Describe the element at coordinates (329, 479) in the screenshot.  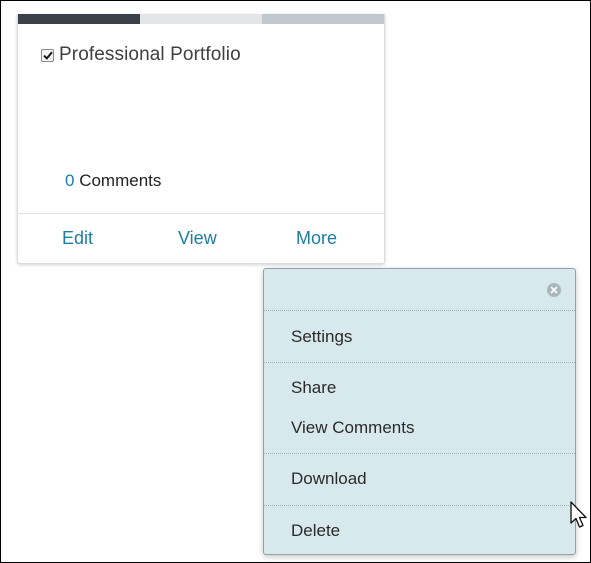
I see `menu-item-download: Download` at that location.